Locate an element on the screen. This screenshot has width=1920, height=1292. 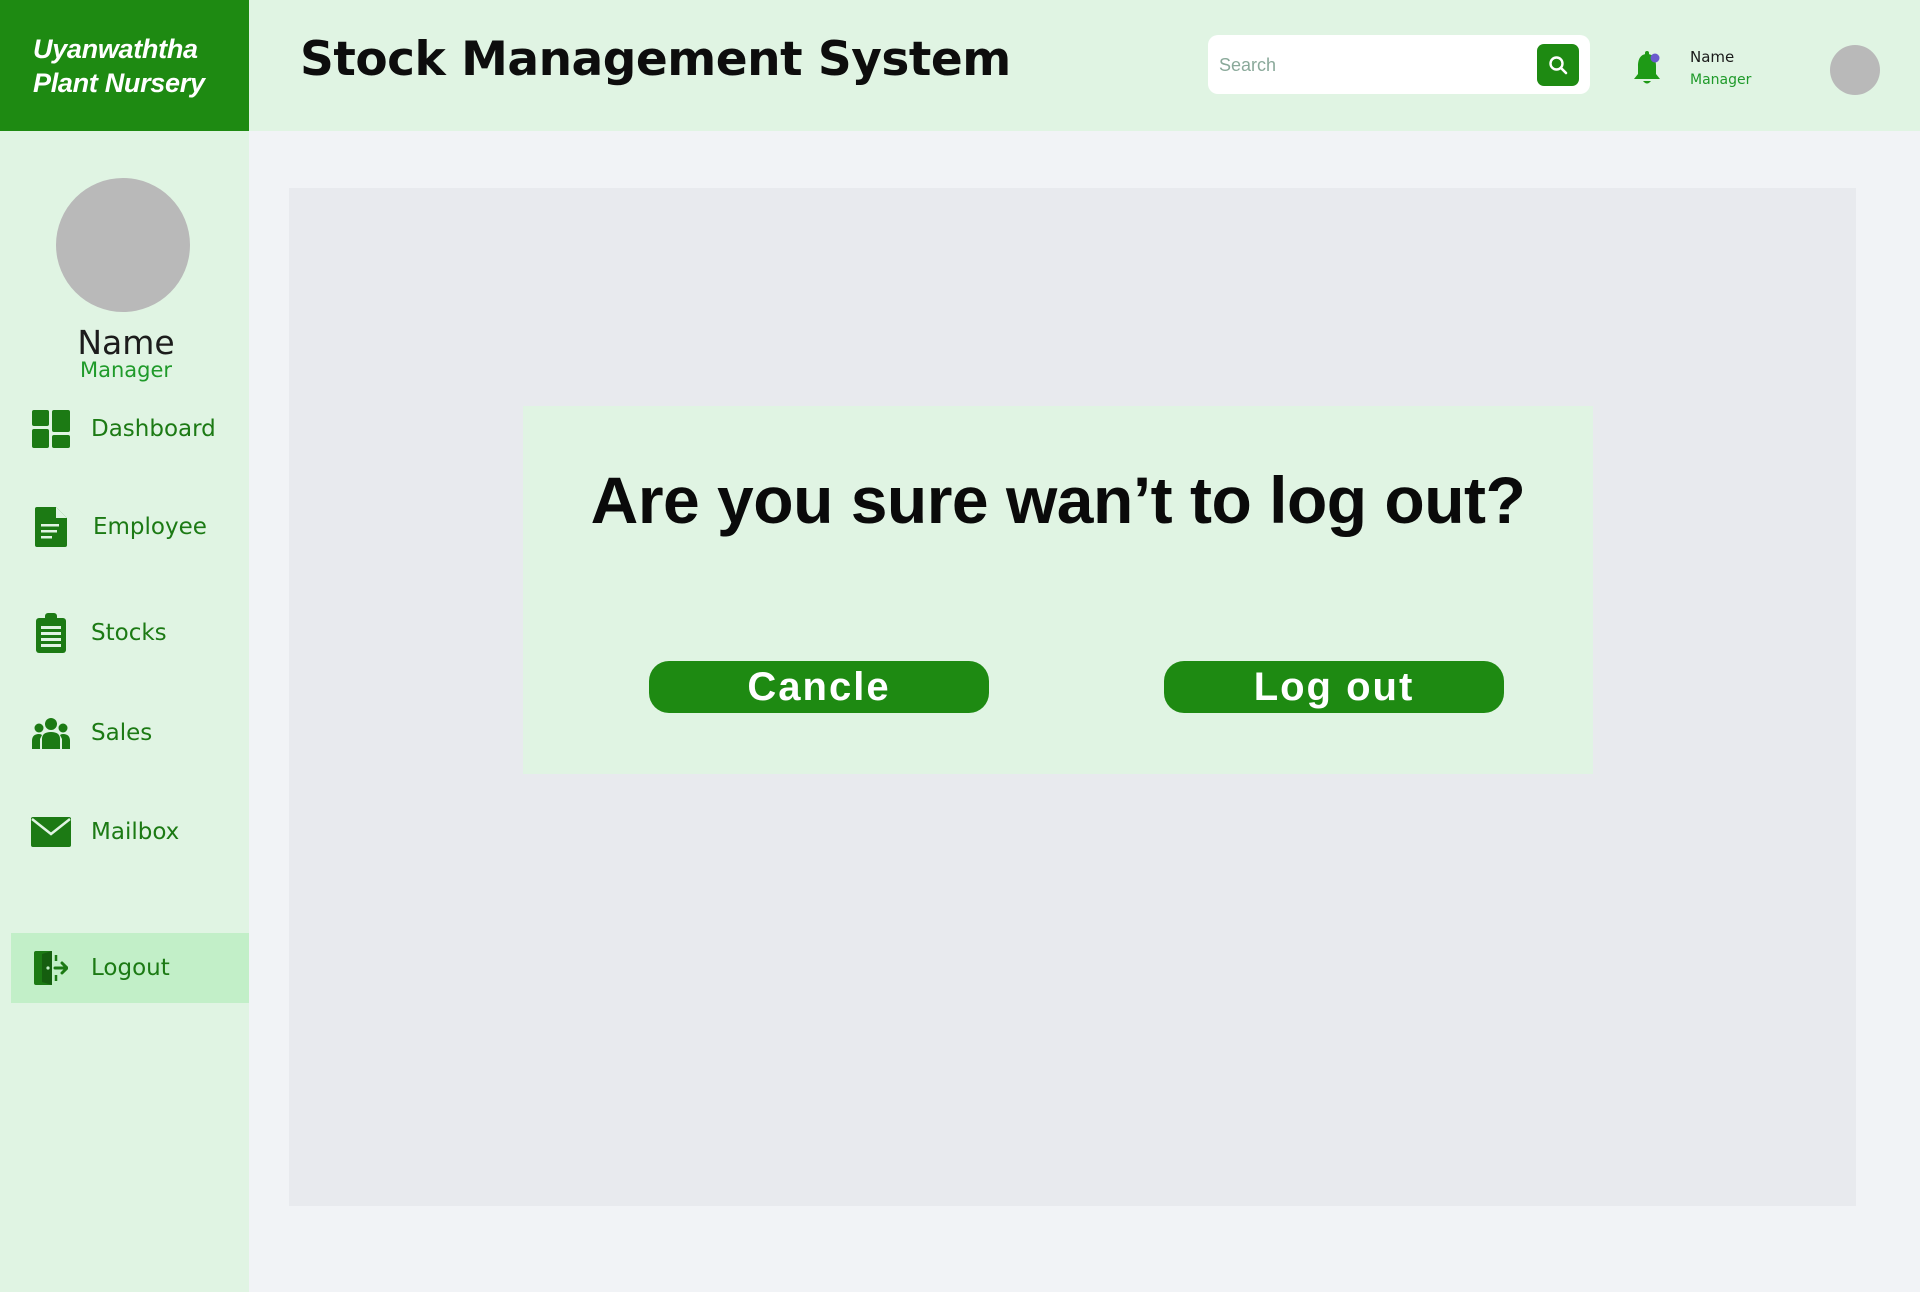
sidebar-item-label: Stocks is located at coordinates (129, 633).